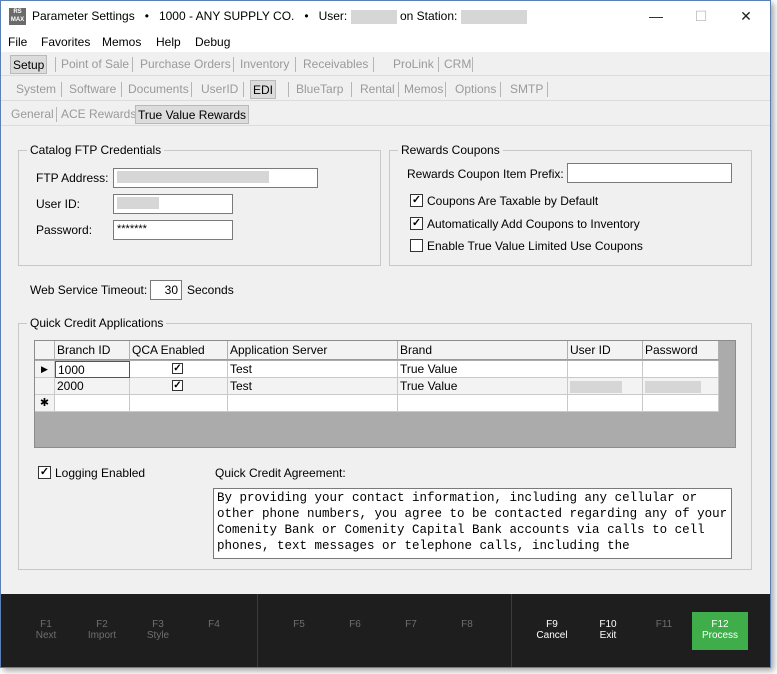  I want to click on ftp-address-input, so click(215, 178).